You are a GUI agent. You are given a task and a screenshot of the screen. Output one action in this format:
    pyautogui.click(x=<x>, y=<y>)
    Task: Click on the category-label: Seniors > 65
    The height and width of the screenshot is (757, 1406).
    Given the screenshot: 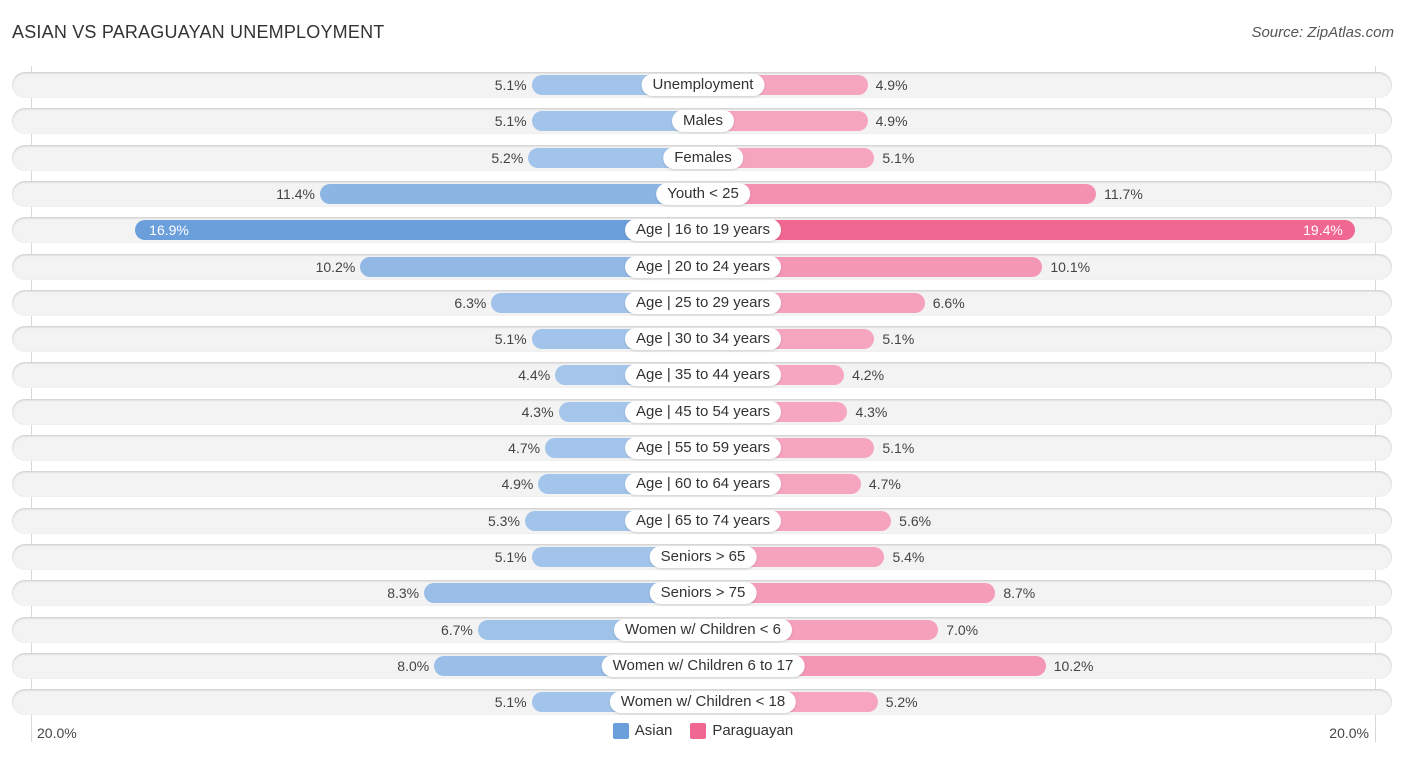 What is the action you would take?
    pyautogui.click(x=703, y=557)
    